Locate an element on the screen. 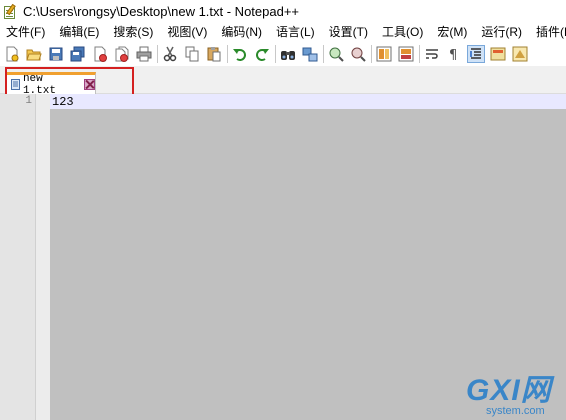  indent-guide-icon is located at coordinates (476, 54).